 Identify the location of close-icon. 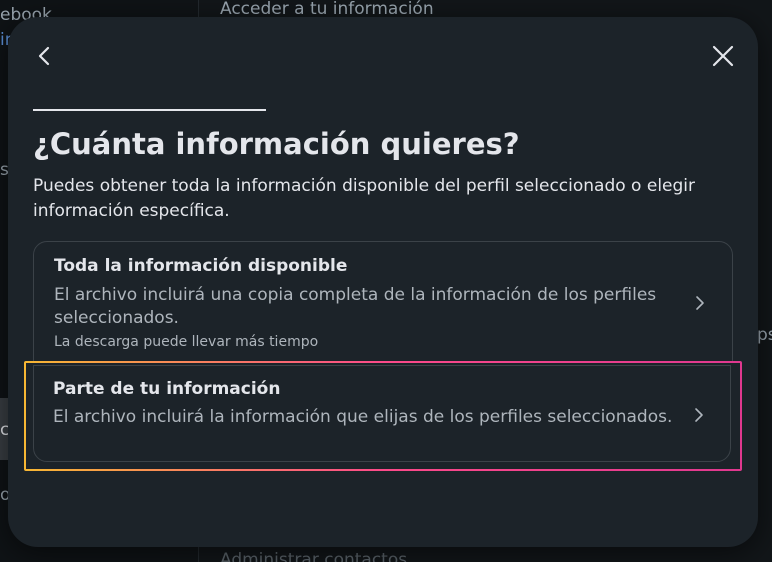
(723, 56).